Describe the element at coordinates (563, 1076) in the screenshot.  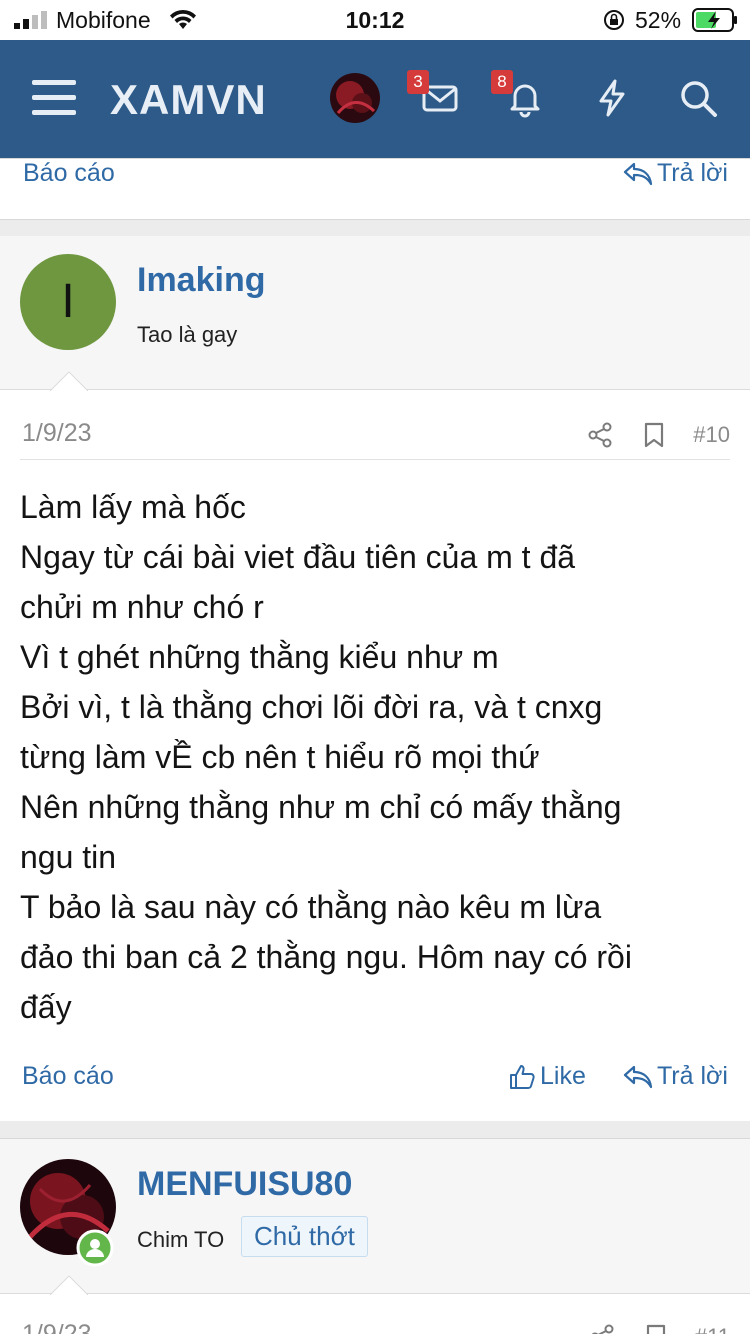
I see `like-label: Like` at that location.